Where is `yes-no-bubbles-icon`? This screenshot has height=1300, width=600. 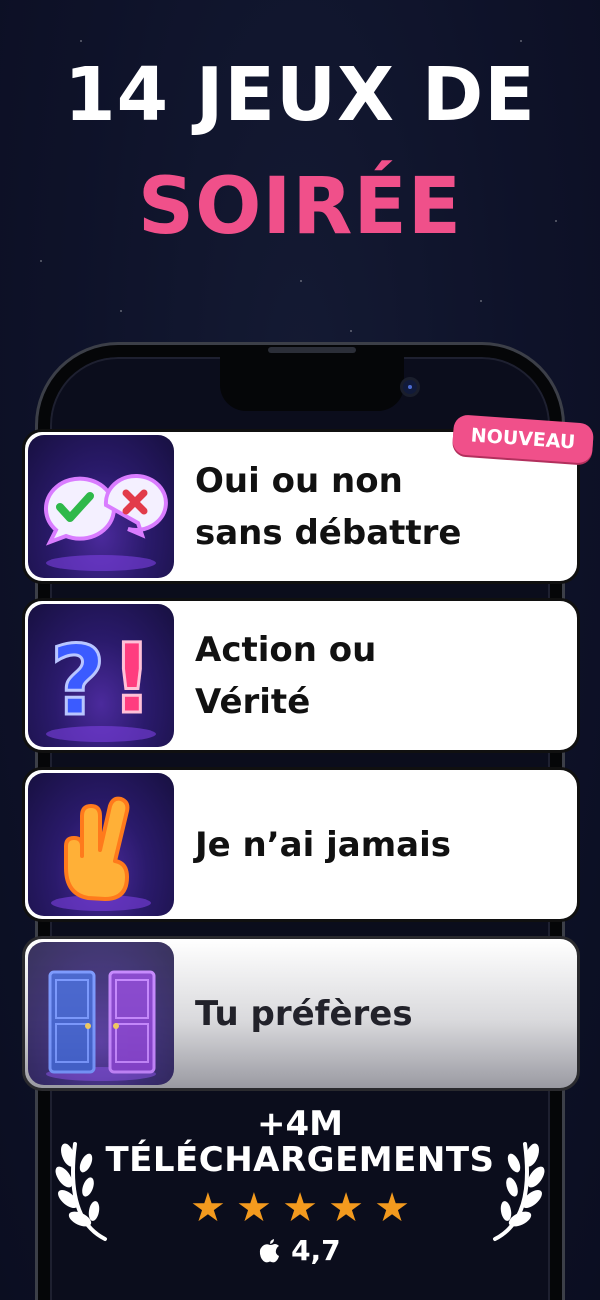
yes-no-bubbles-icon is located at coordinates (101, 506).